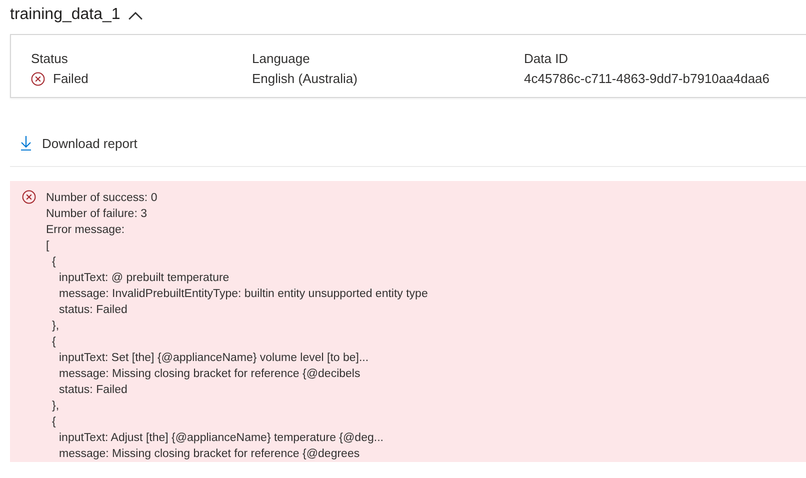 The width and height of the screenshot is (806, 478). I want to click on error-line: inputText: @ prebuilt temperature, so click(144, 278).